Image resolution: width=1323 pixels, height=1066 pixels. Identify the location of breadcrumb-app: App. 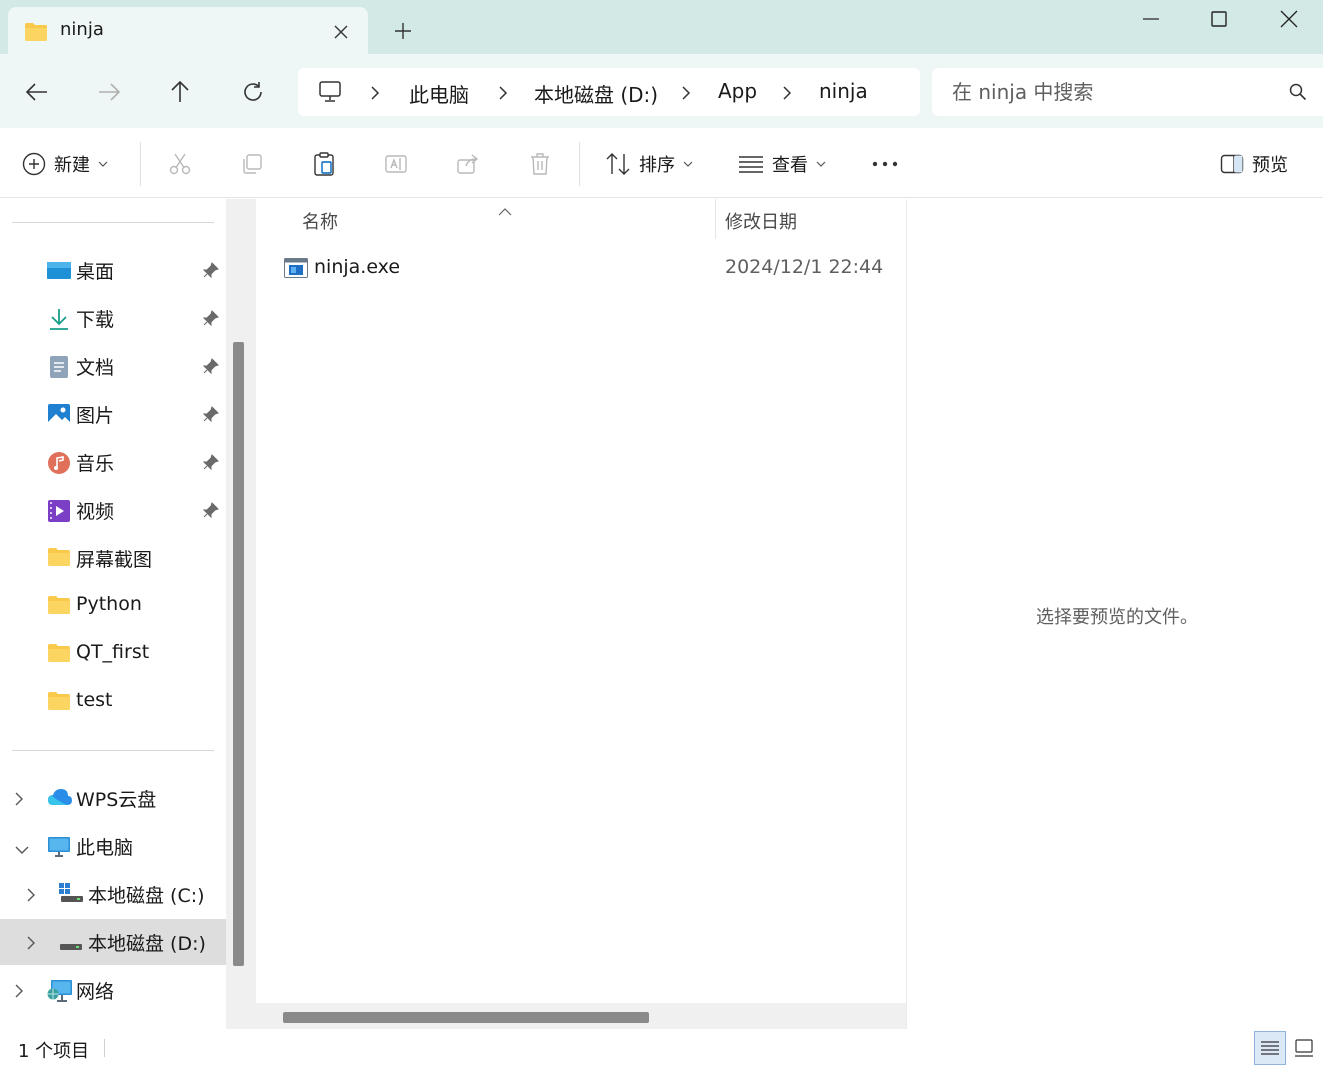
(737, 91).